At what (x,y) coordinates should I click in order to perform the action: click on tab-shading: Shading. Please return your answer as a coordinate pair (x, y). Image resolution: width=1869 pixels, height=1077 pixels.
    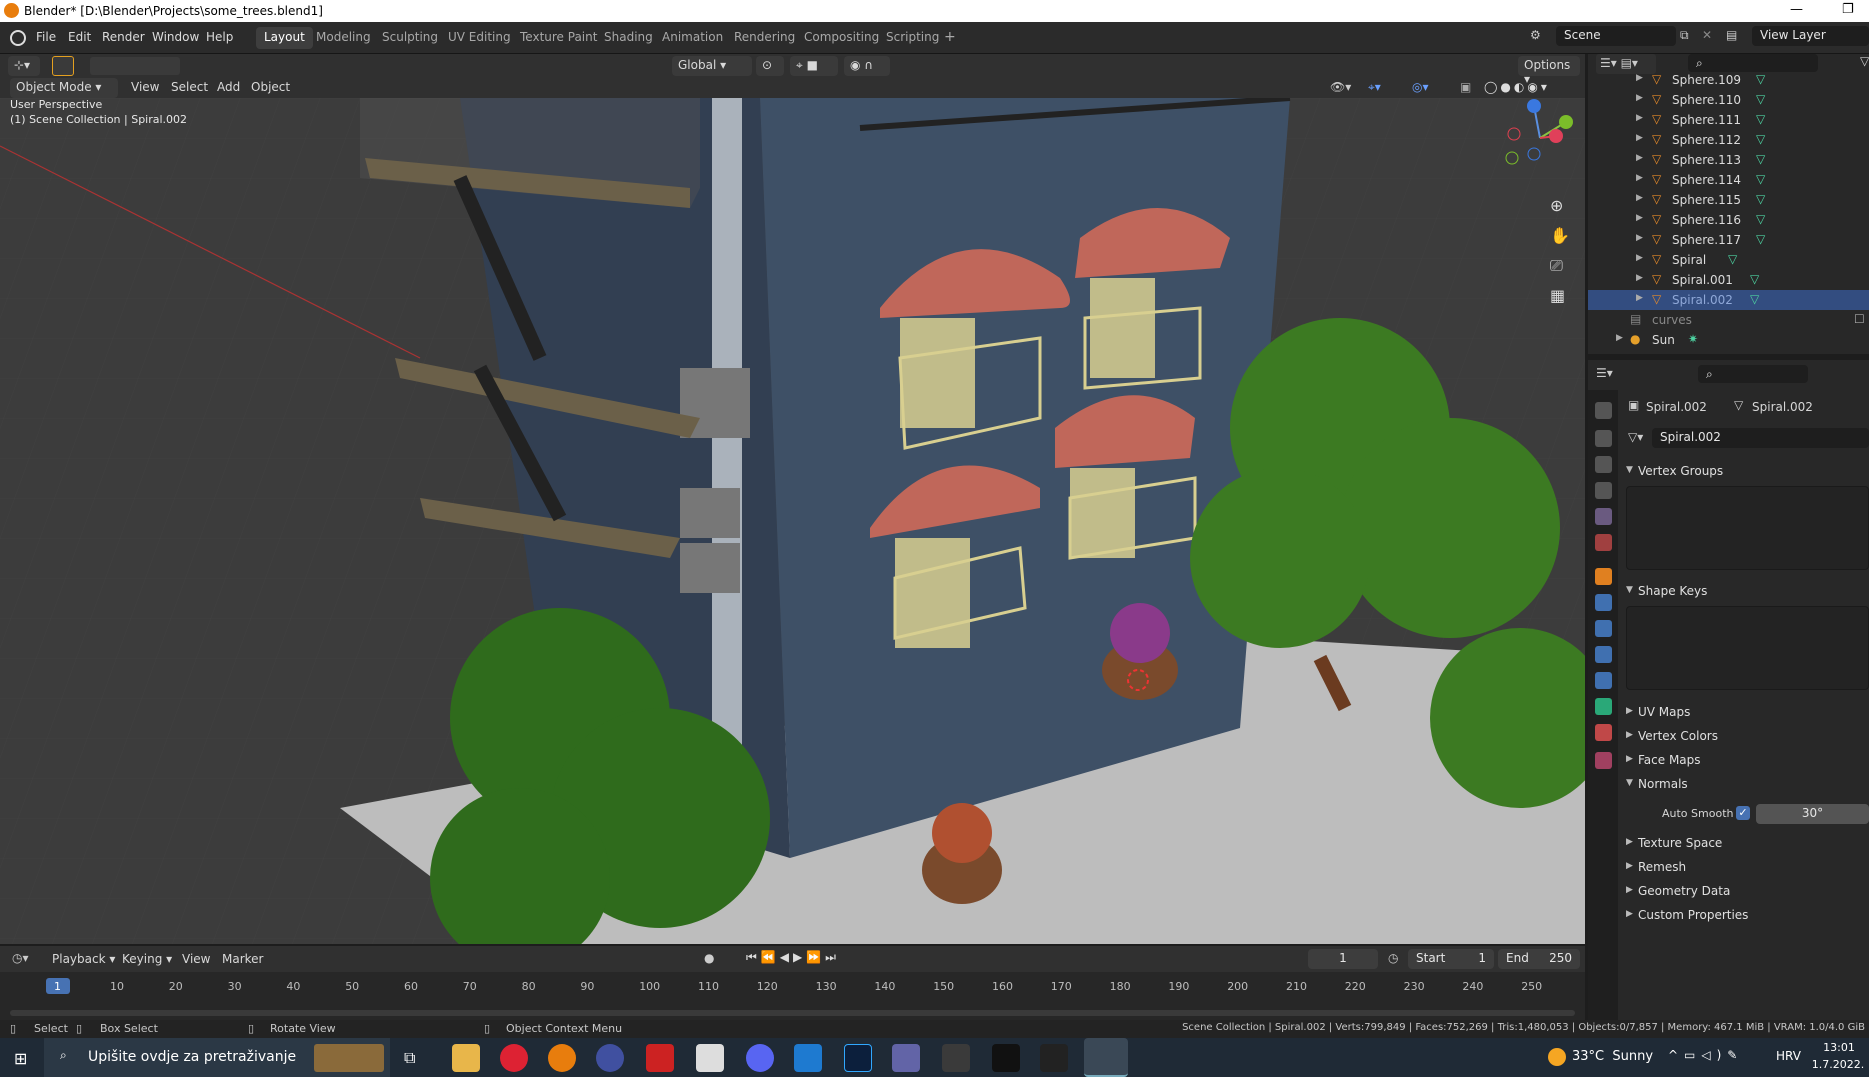
    Looking at the image, I should click on (628, 38).